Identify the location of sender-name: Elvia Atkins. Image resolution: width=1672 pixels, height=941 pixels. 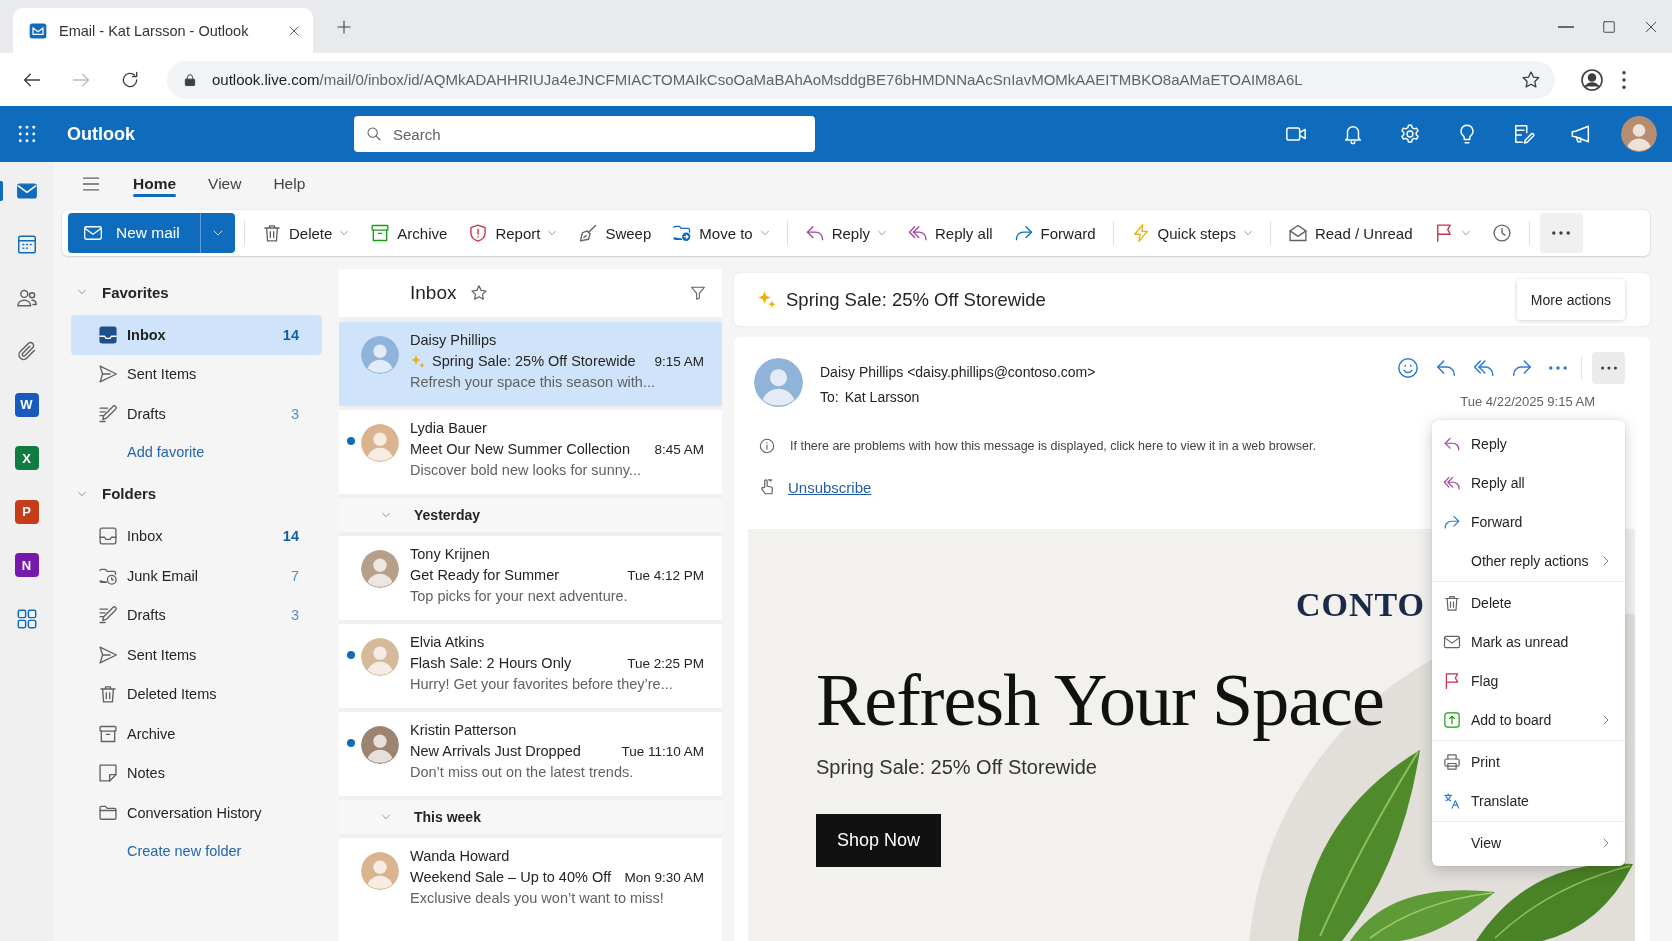
(448, 642).